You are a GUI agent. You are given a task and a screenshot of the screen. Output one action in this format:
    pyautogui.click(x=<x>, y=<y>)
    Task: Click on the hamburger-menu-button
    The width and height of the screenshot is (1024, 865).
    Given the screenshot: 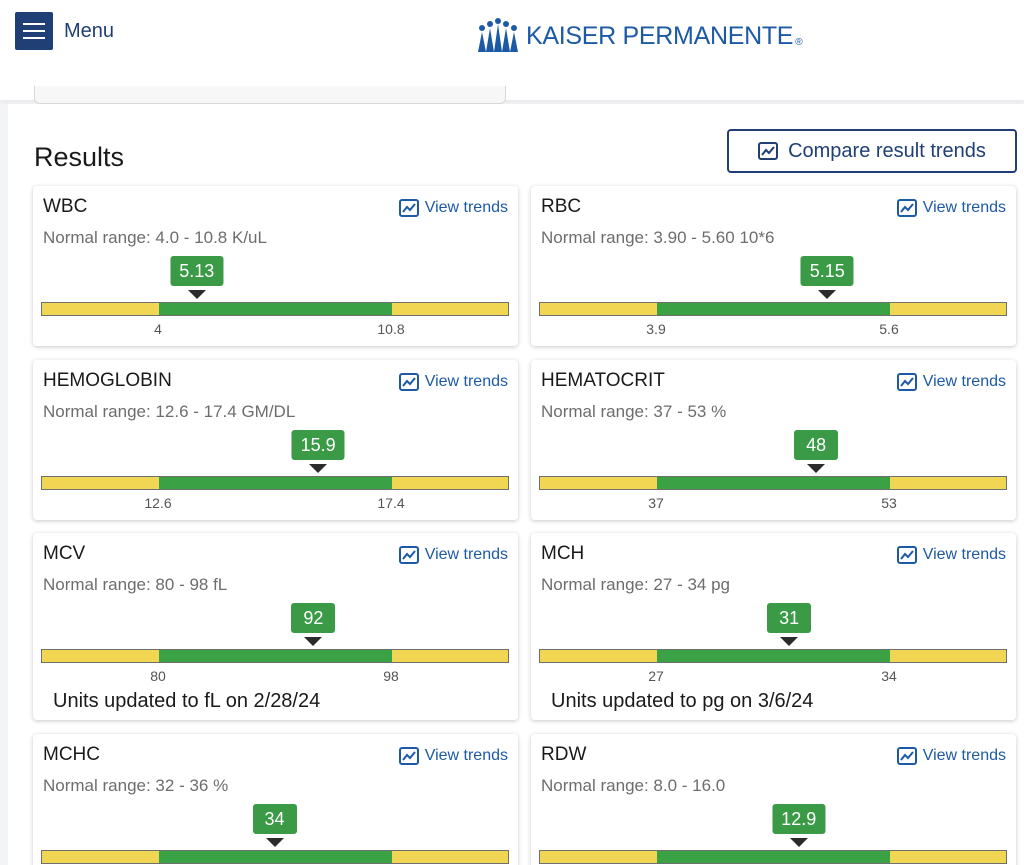 What is the action you would take?
    pyautogui.click(x=34, y=31)
    